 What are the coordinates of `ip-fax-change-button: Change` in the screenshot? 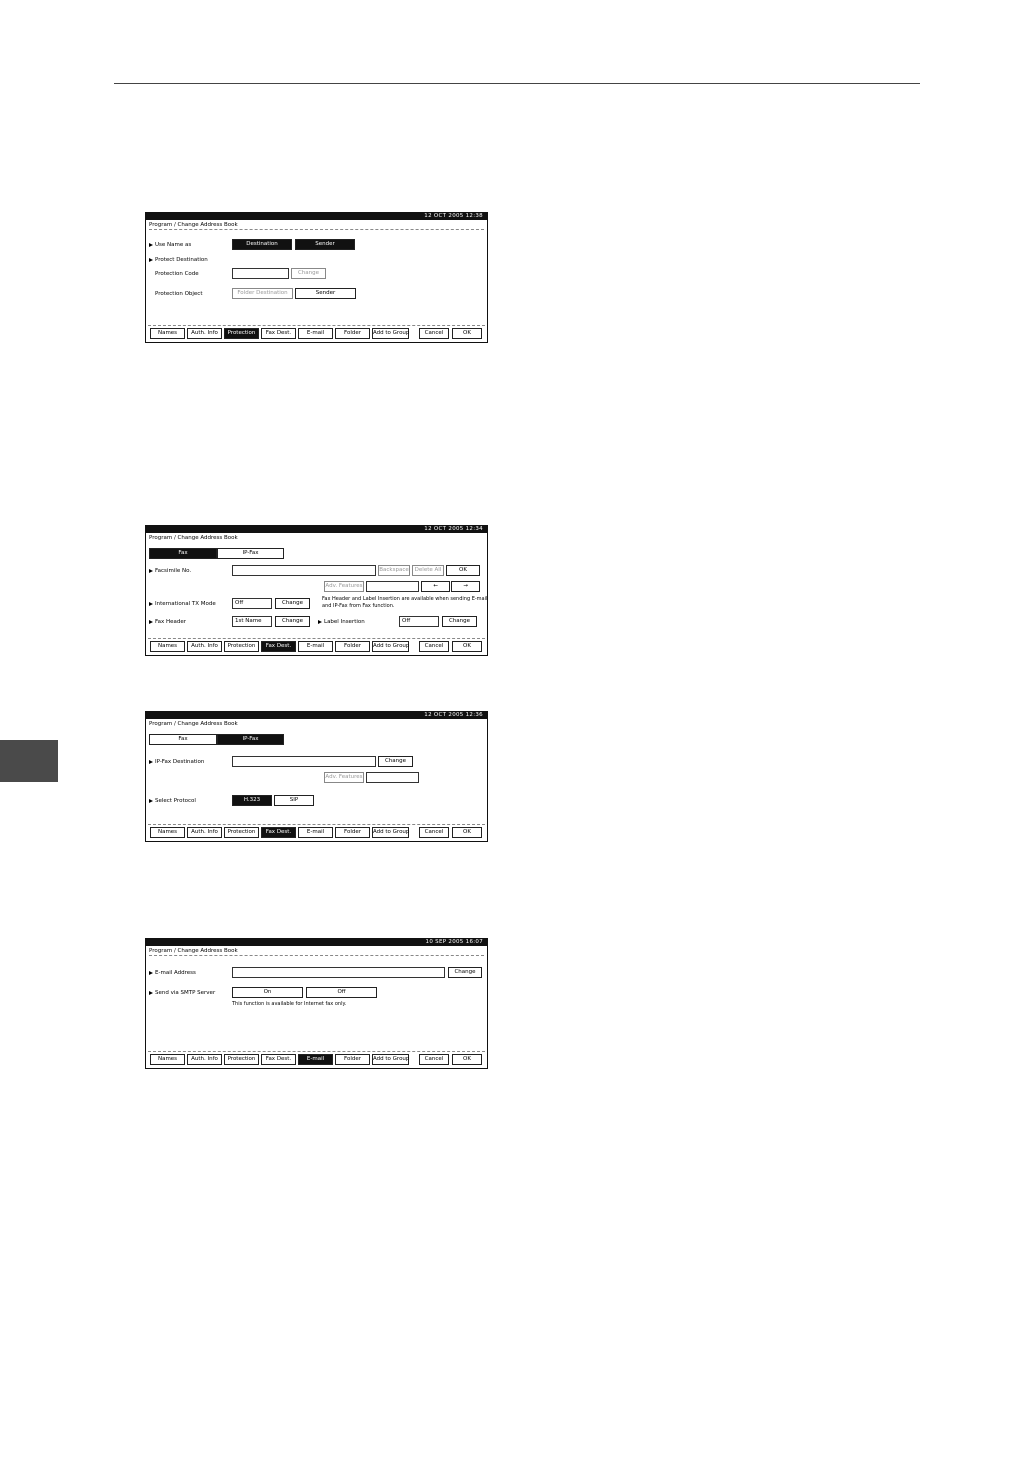 It's located at (395, 761).